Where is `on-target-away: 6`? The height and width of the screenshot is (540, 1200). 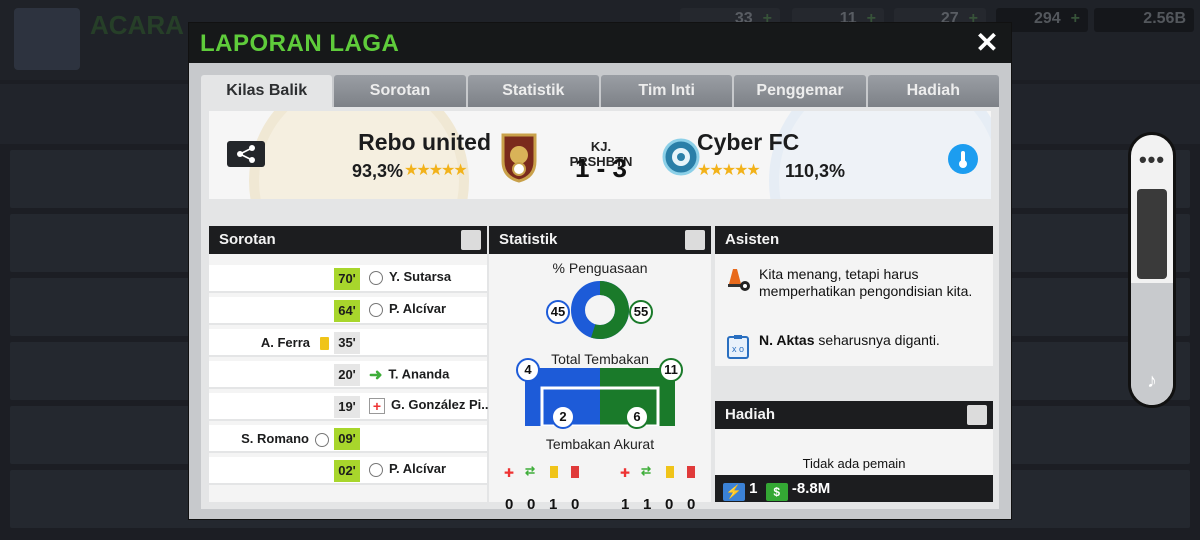 on-target-away: 6 is located at coordinates (637, 417).